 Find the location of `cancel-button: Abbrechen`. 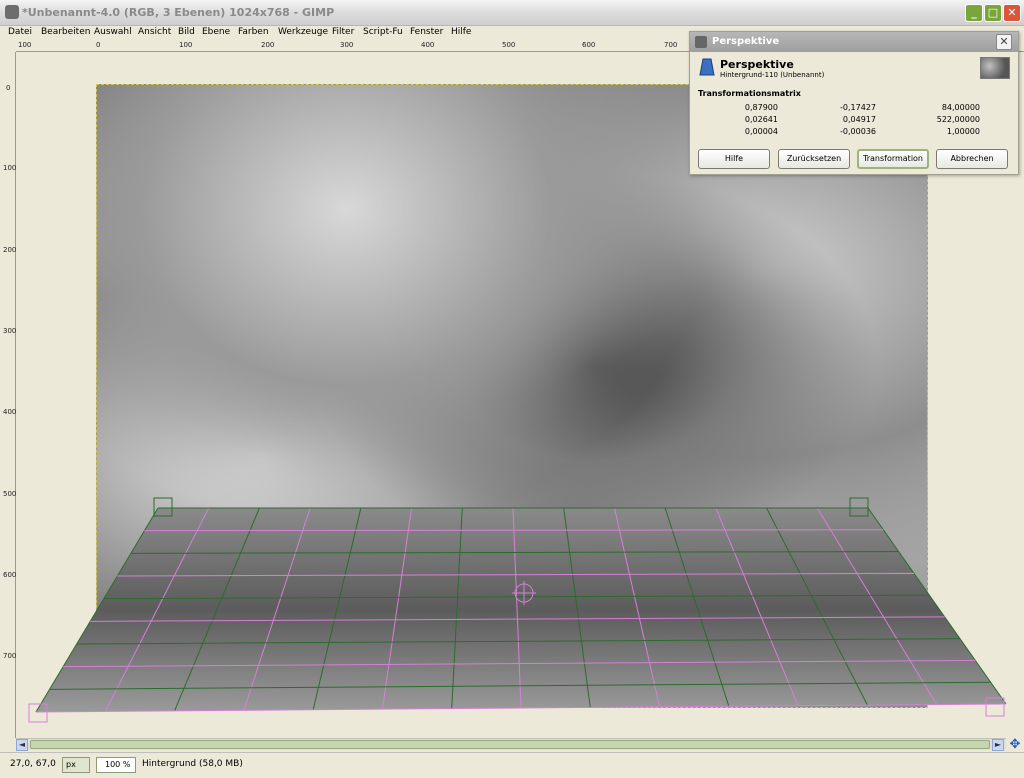

cancel-button: Abbrechen is located at coordinates (972, 159).